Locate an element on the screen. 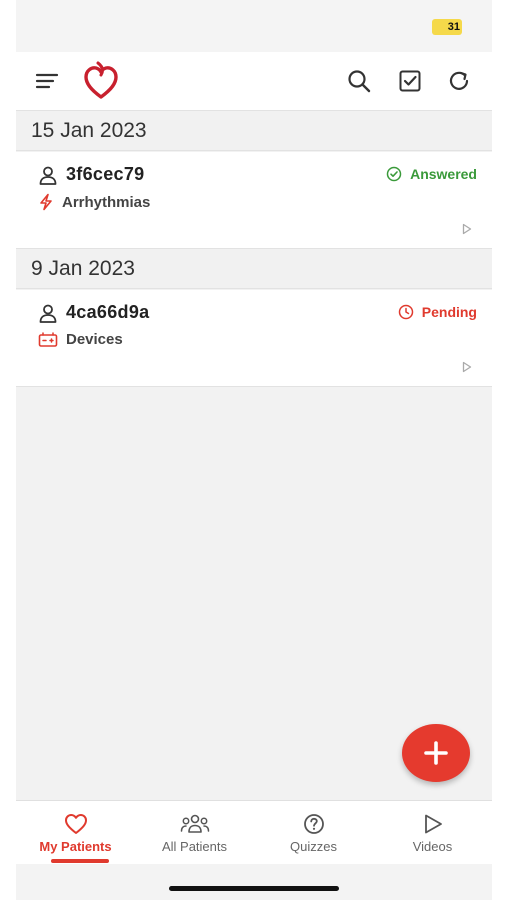 The image size is (507, 900). question-icon is located at coordinates (313, 824).